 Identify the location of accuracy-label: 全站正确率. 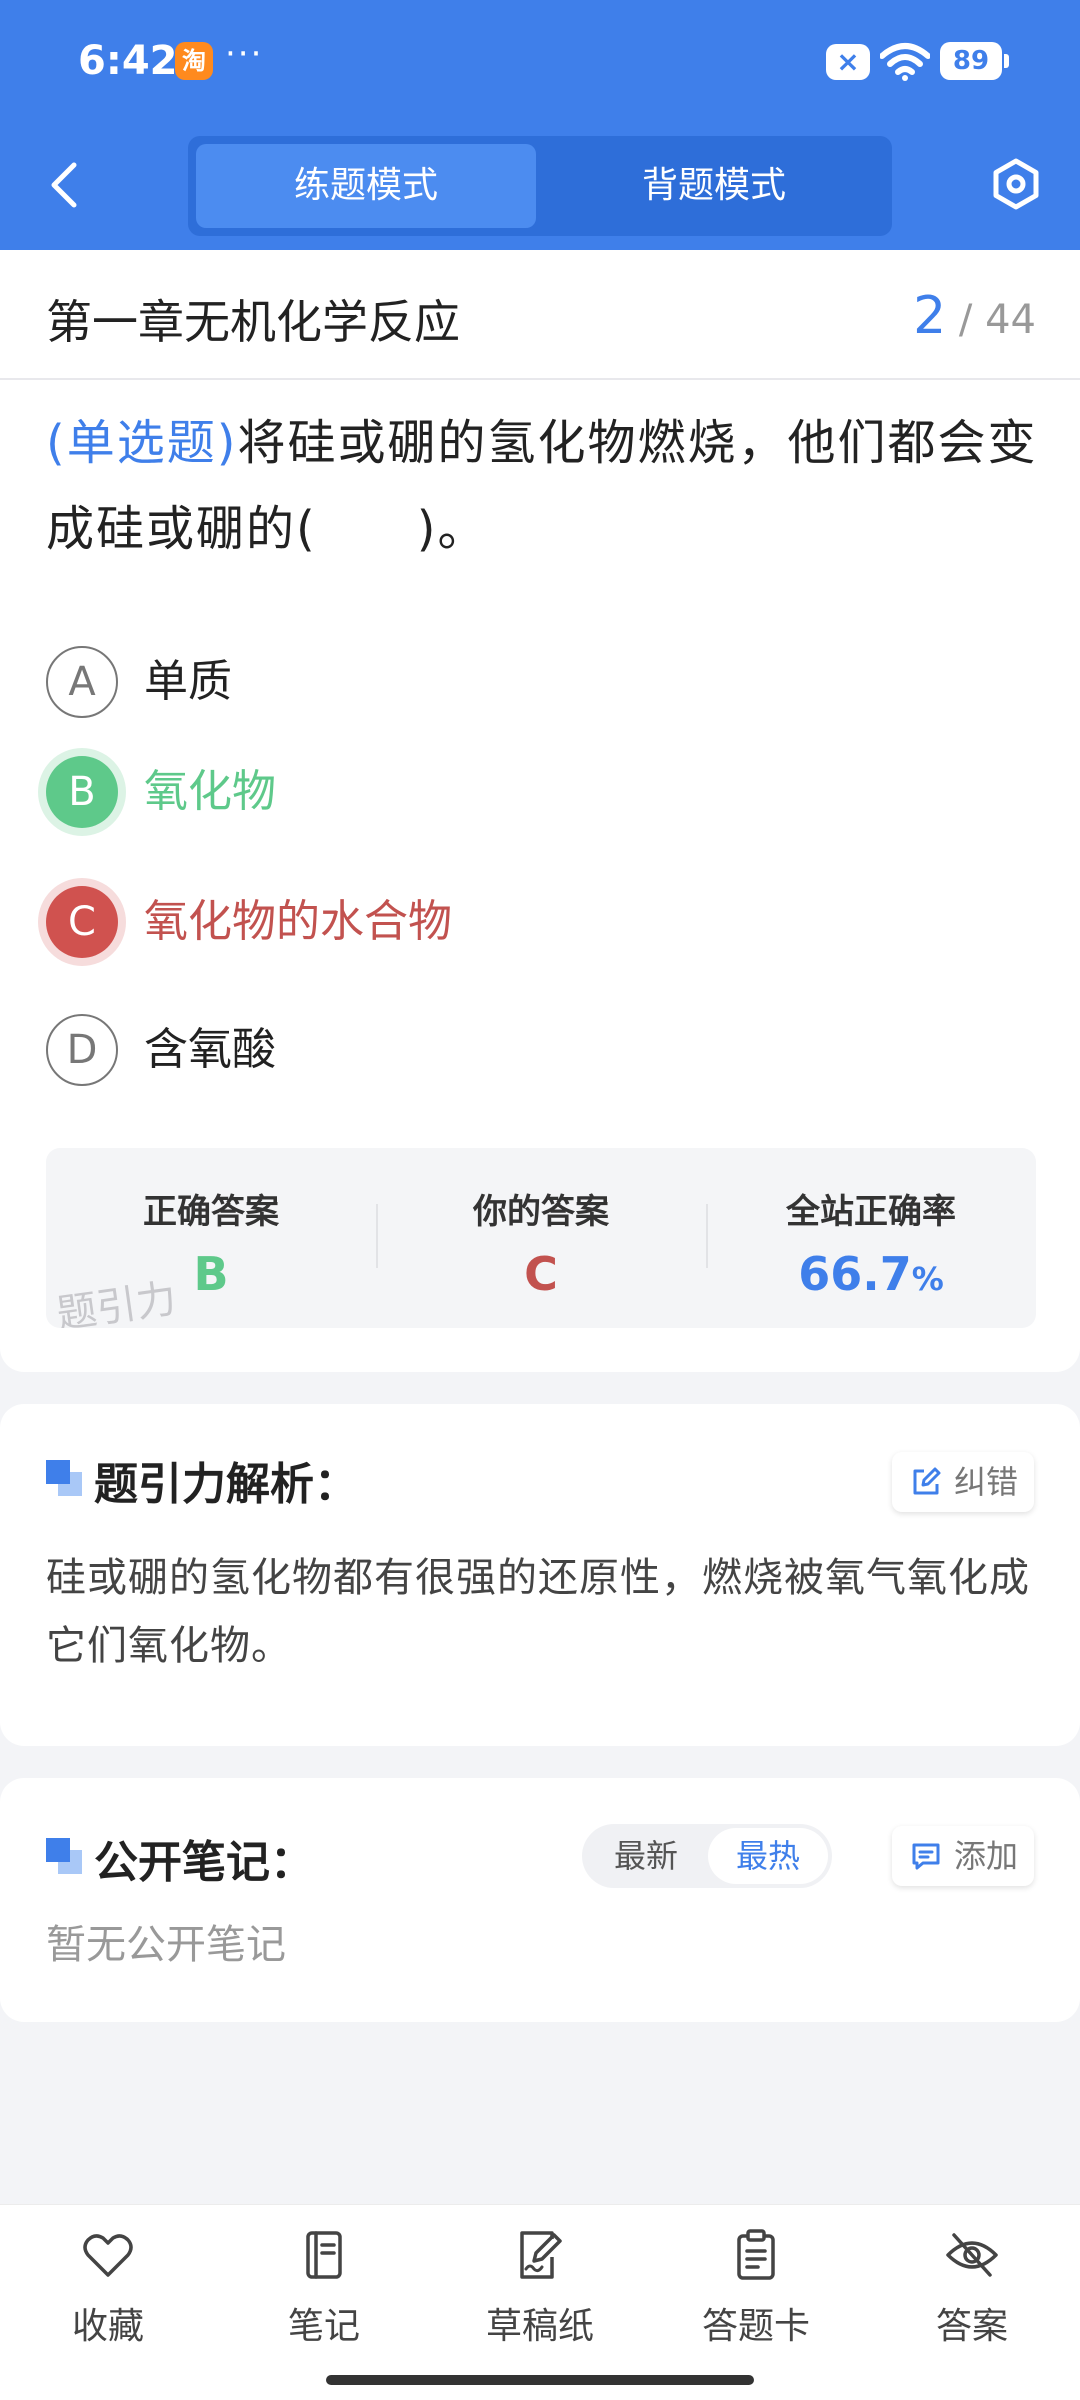
(871, 1212).